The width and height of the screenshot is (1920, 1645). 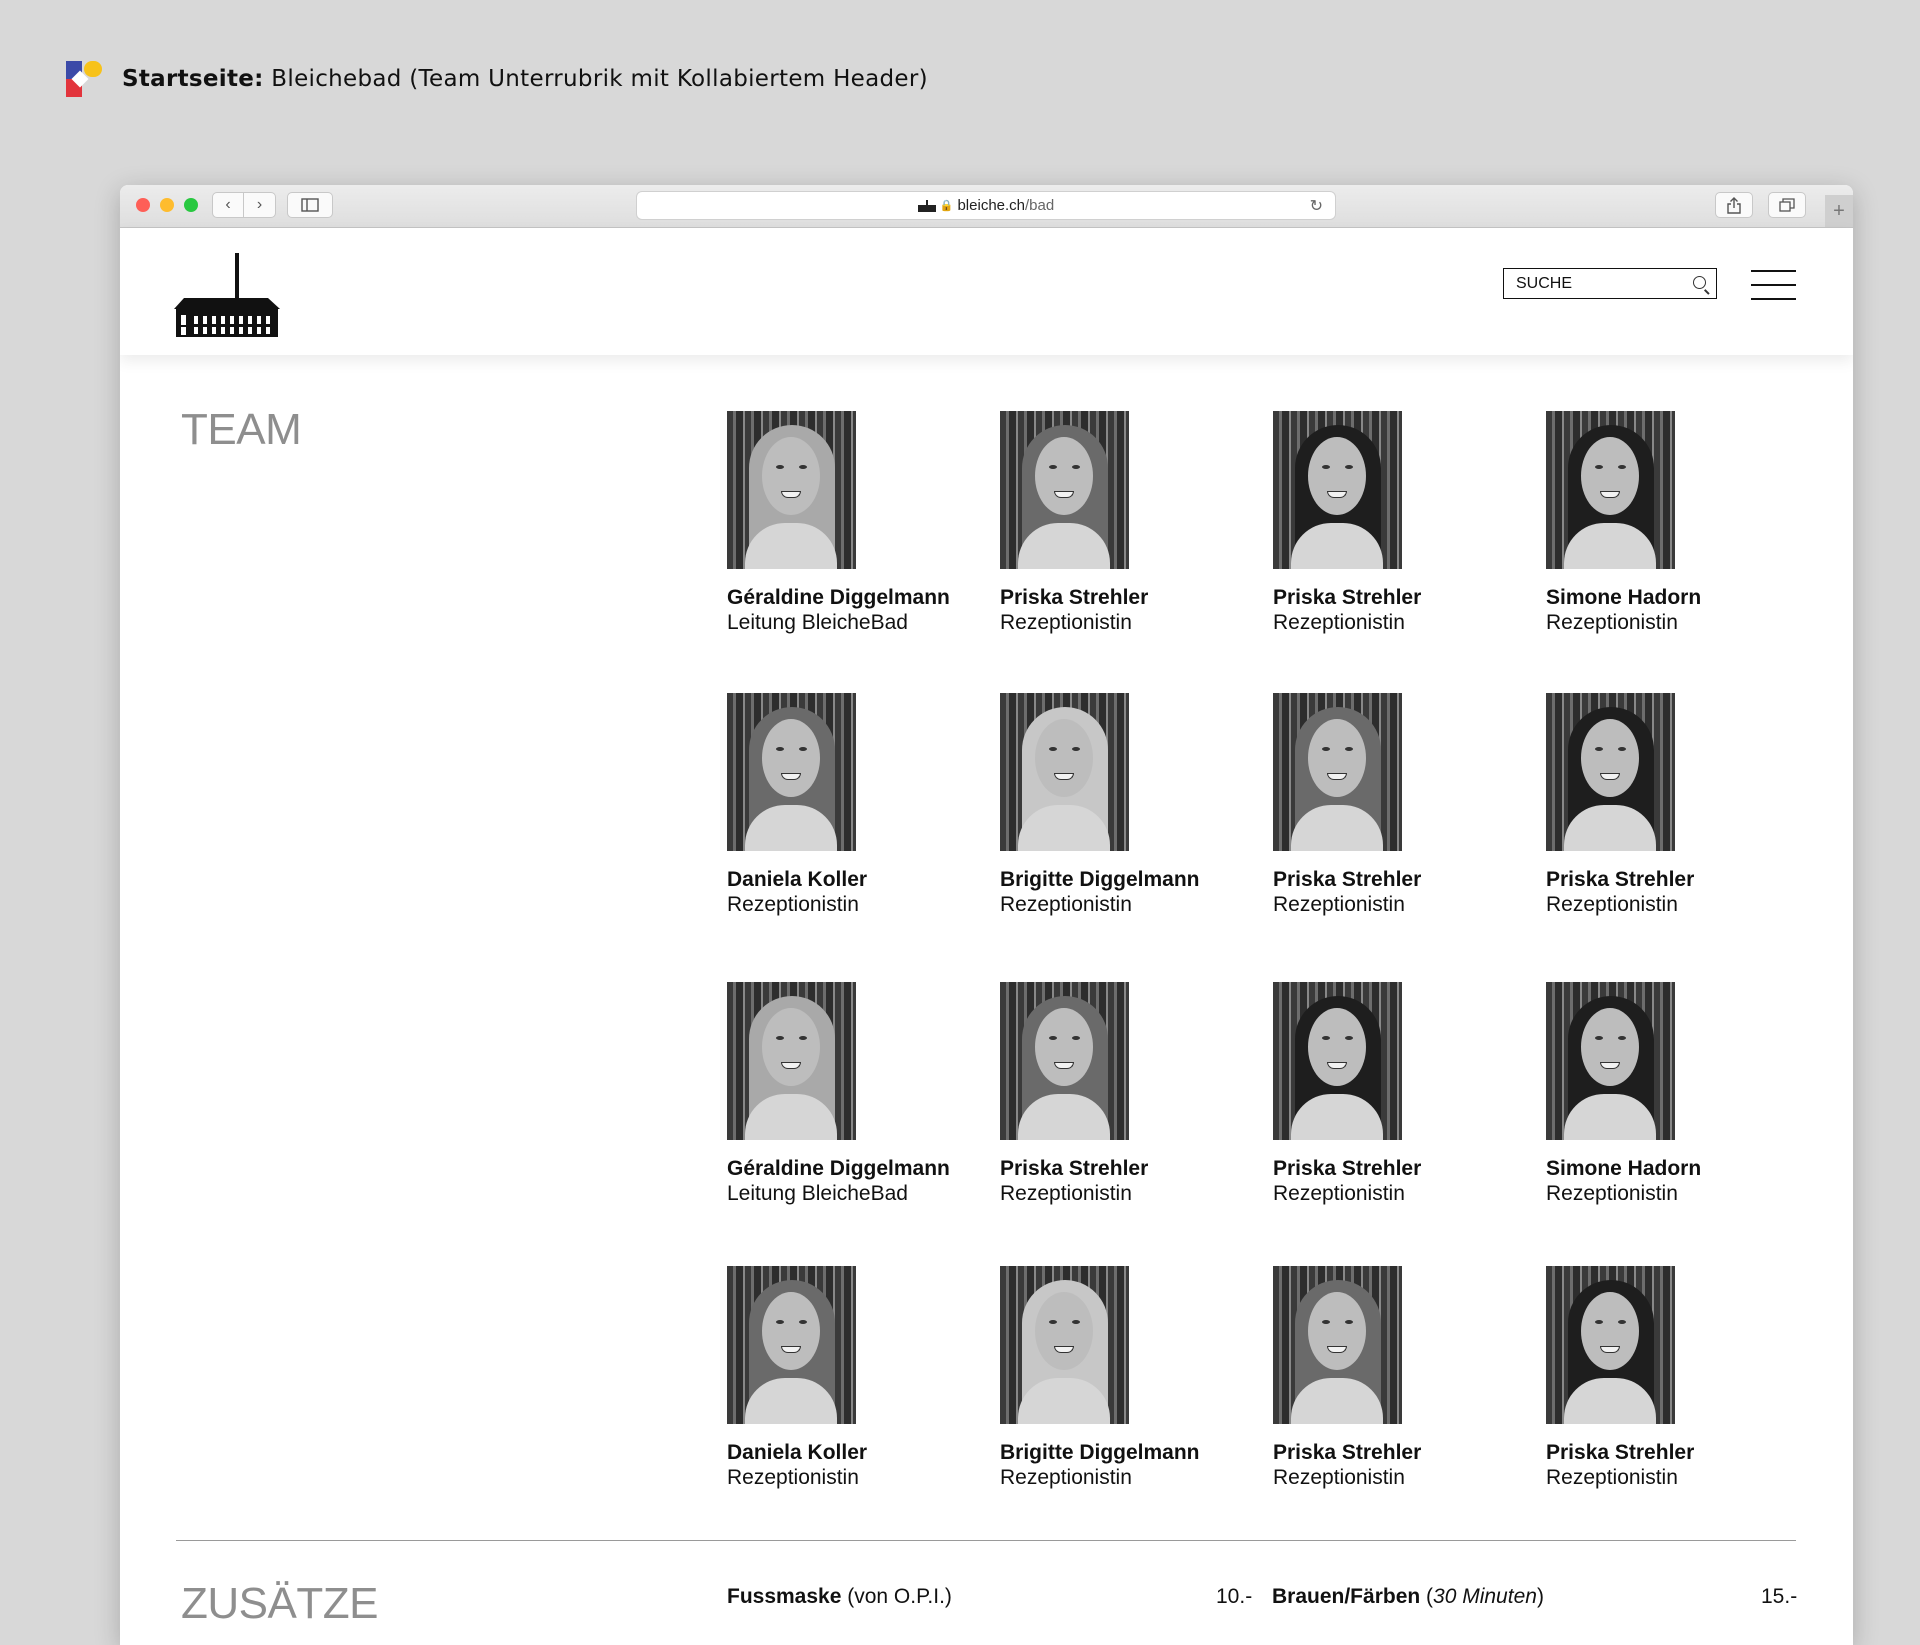 I want to click on browser-toolbar: ‹ › 🔒 bleiche.ch/bad ↻ +, so click(x=986, y=206).